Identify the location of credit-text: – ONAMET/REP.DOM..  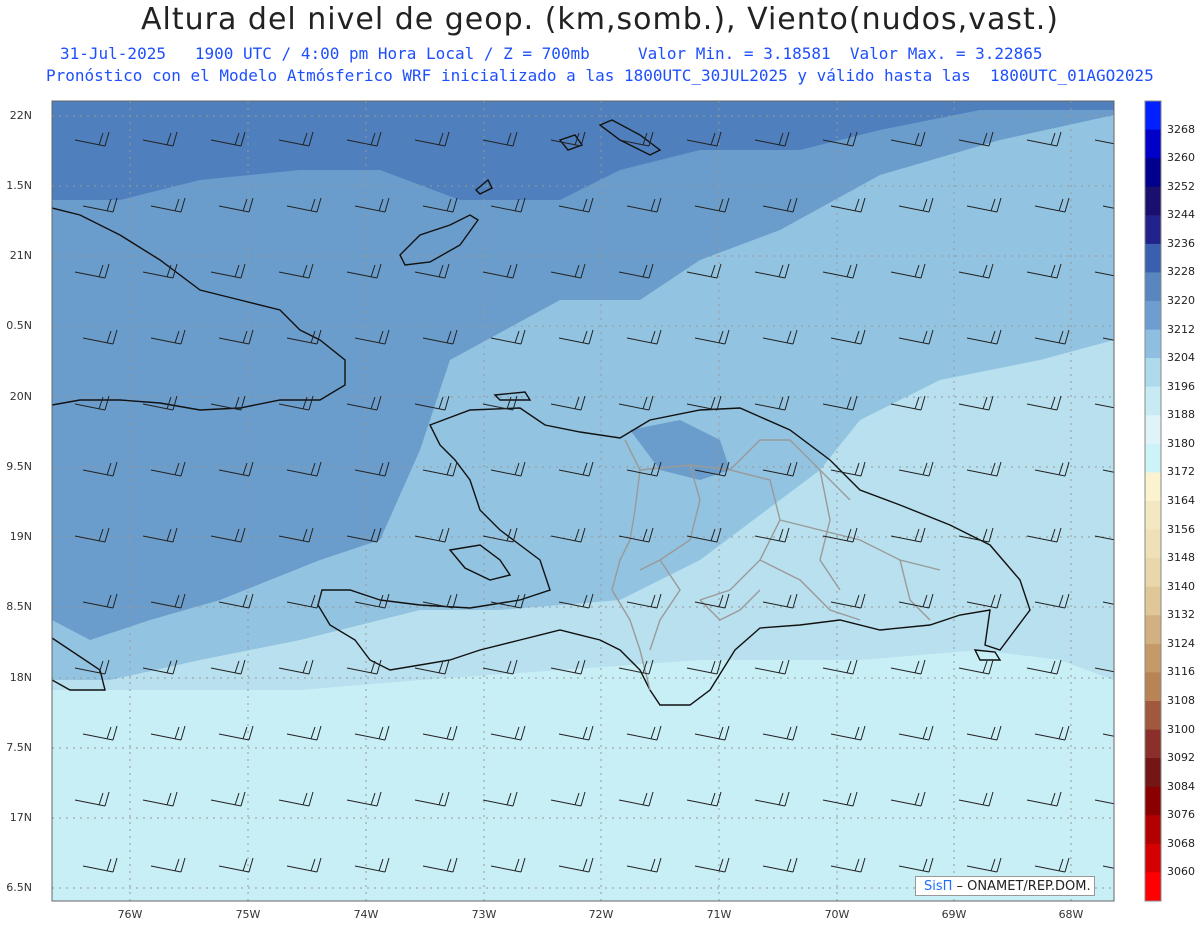
(1021, 886).